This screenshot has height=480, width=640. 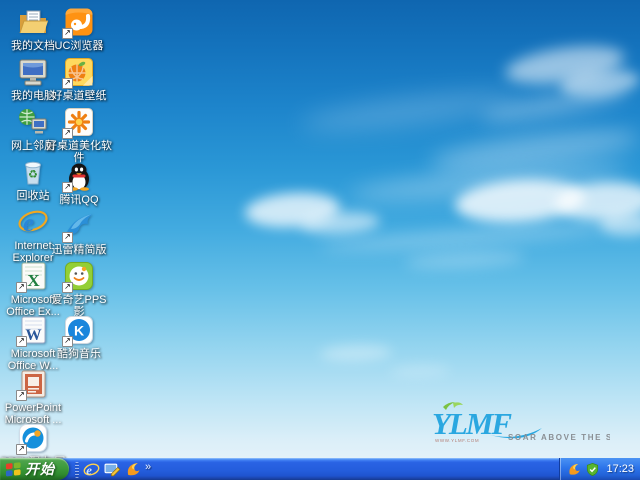 I want to click on logo-subtext: WWW.YLMF.COM, so click(x=457, y=440).